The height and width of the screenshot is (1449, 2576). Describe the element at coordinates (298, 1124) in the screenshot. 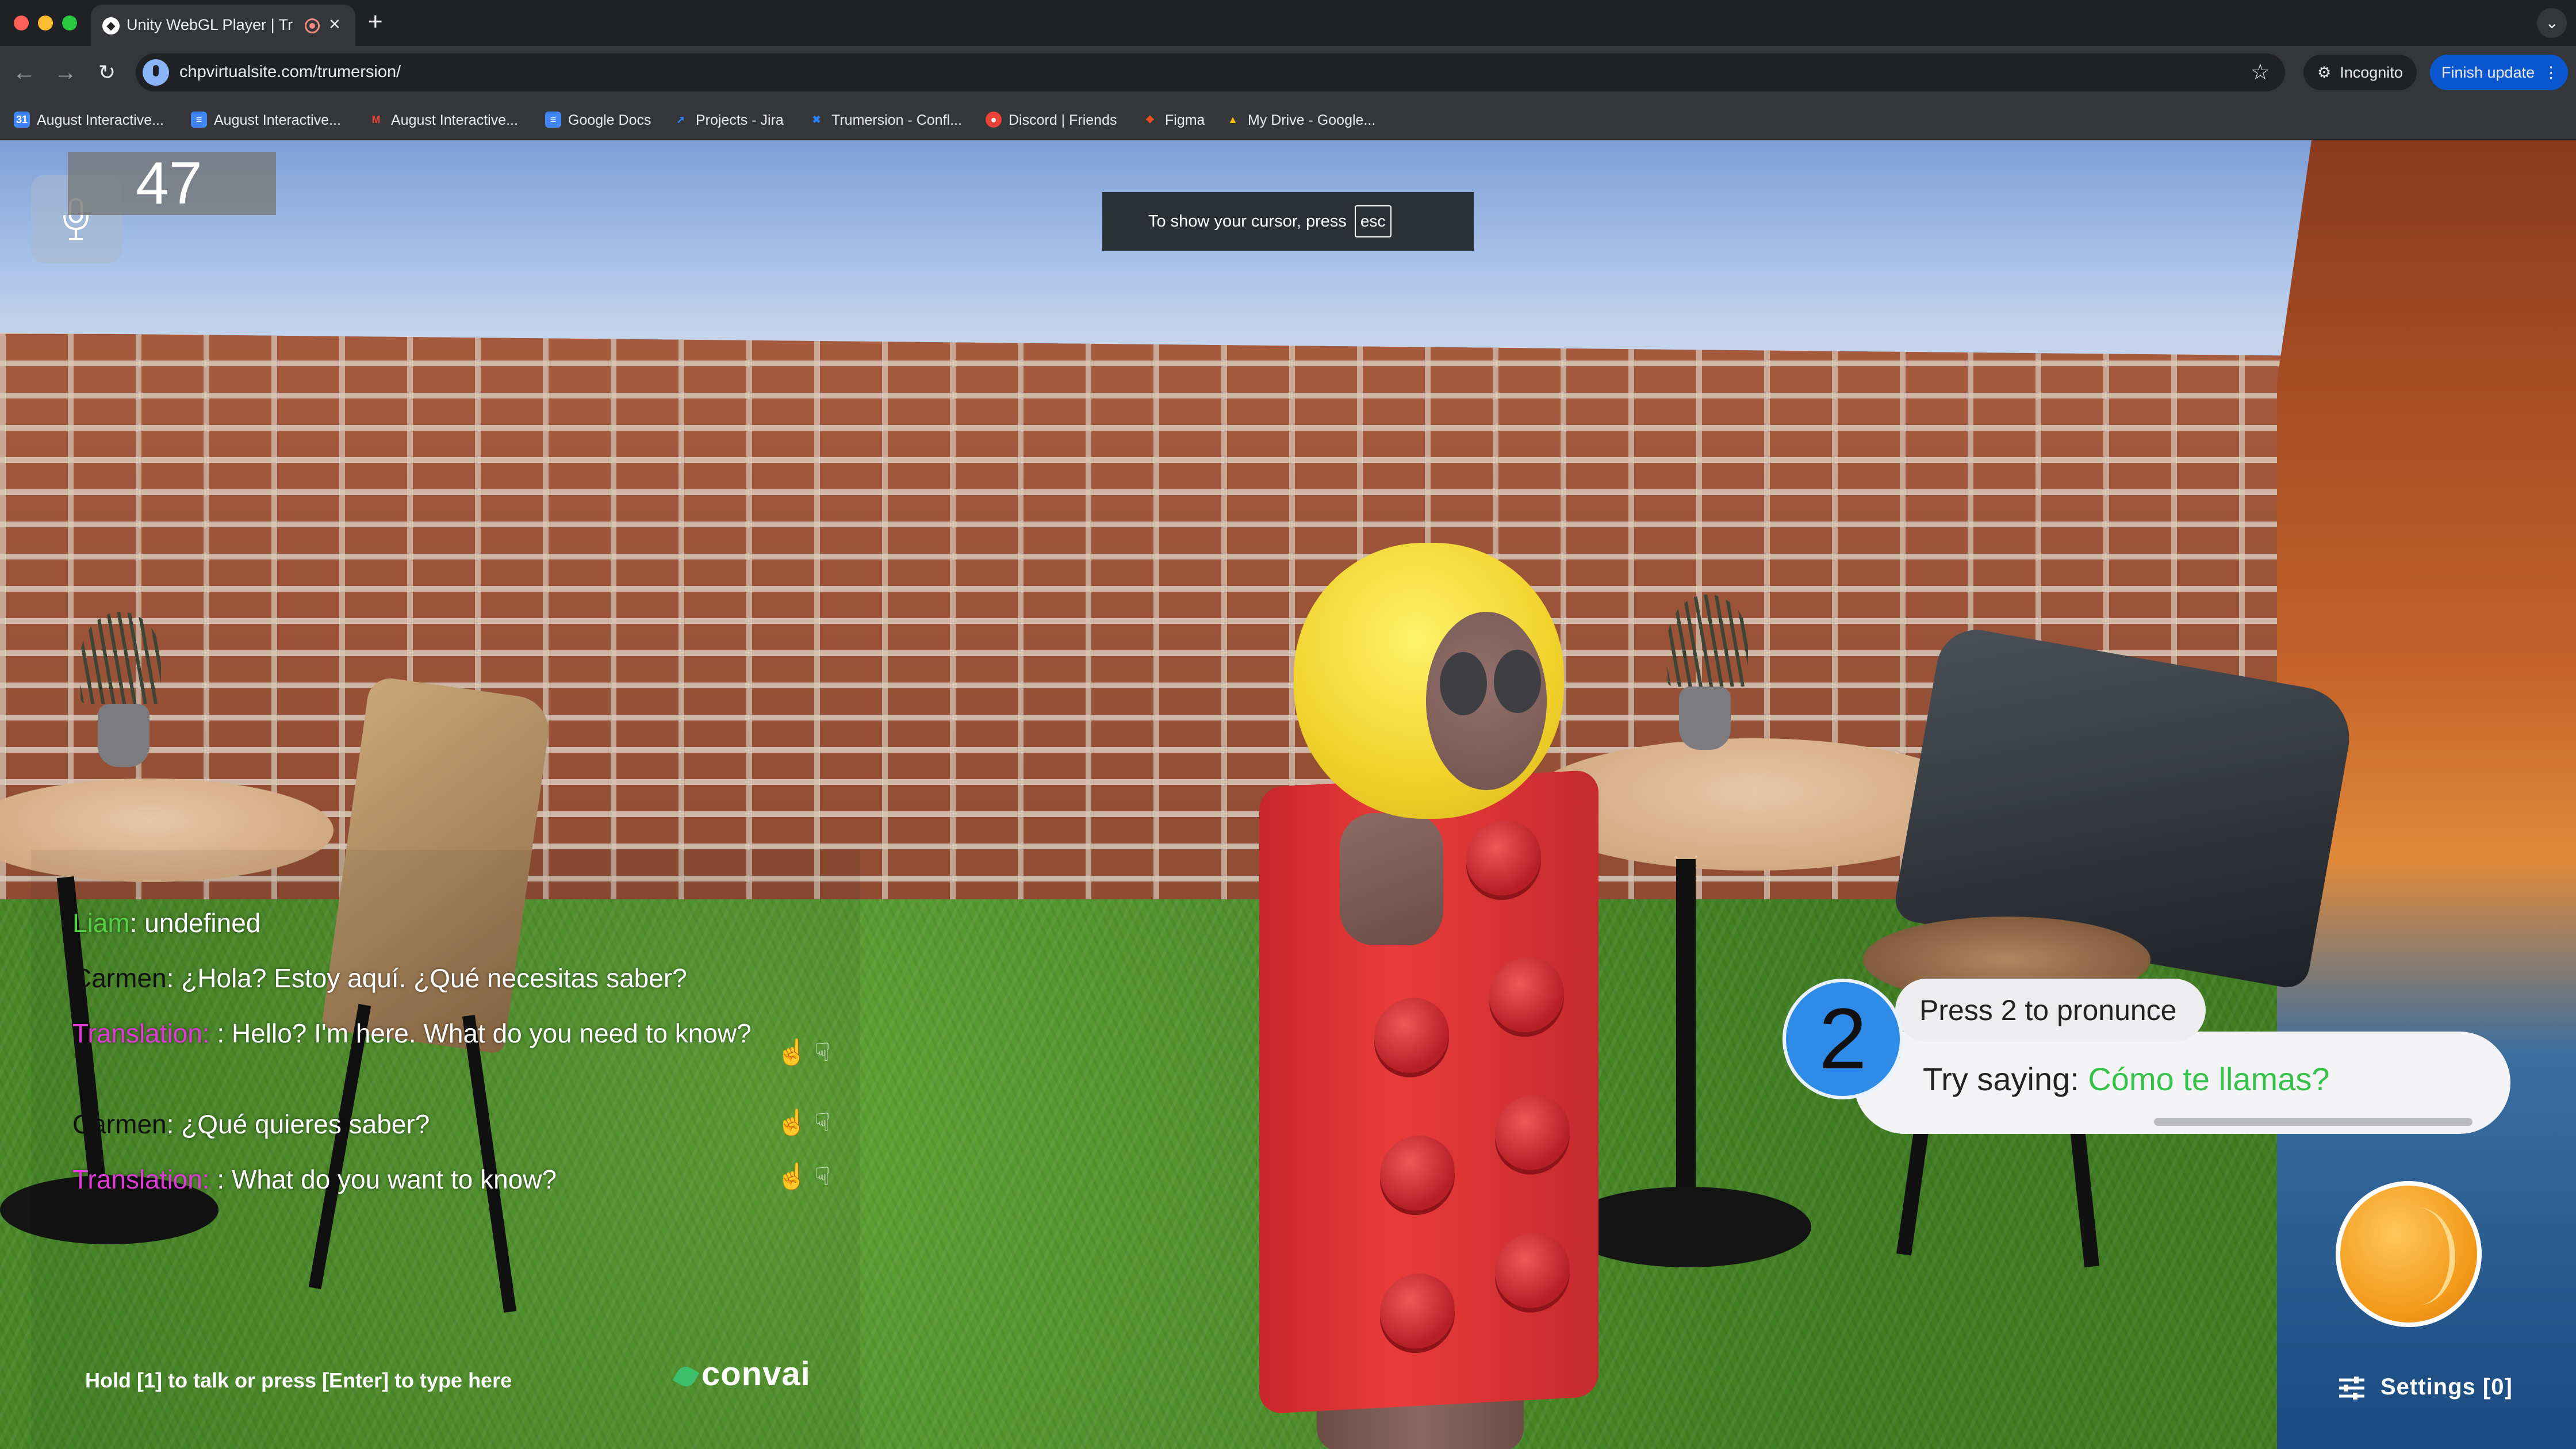

I see `chat-text: : ¿Qué quieres saber?` at that location.